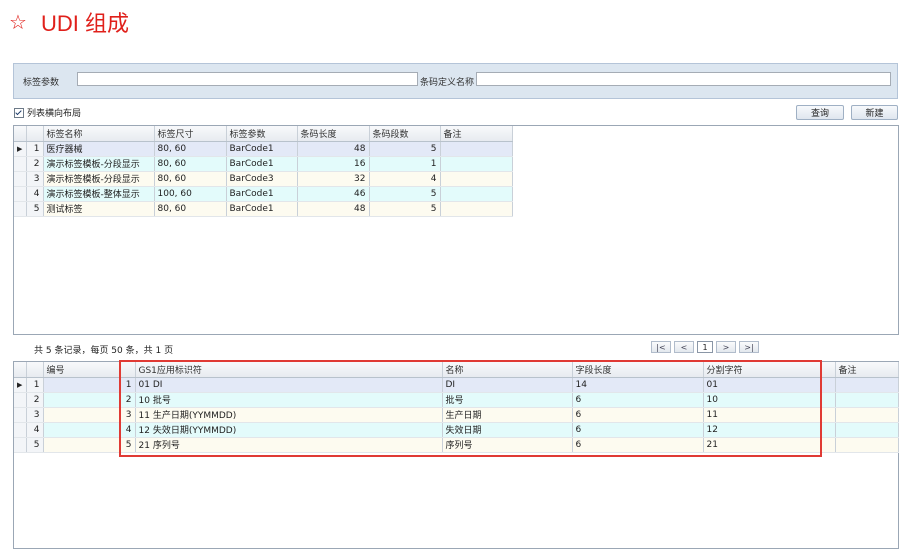 The height and width of the screenshot is (559, 906). I want to click on cell-no: 1, so click(89, 385).